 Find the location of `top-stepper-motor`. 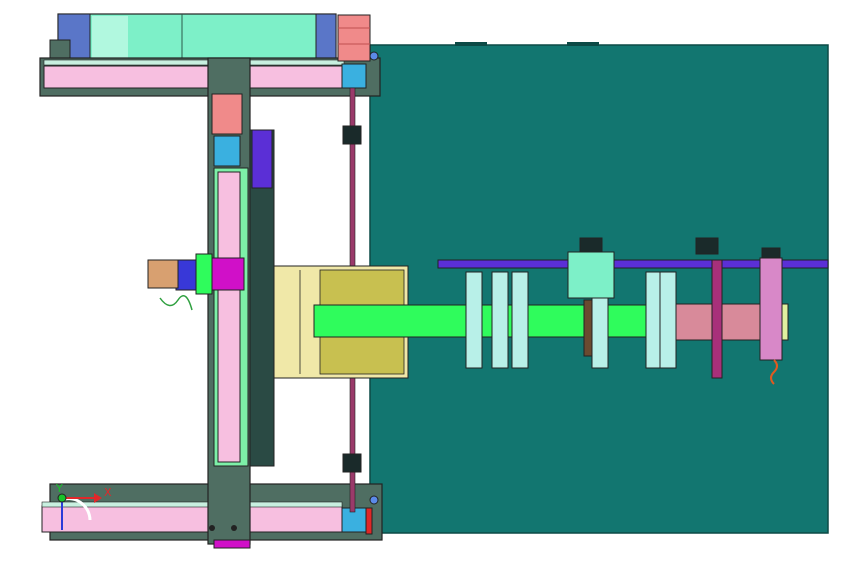

top-stepper-motor is located at coordinates (354, 38).